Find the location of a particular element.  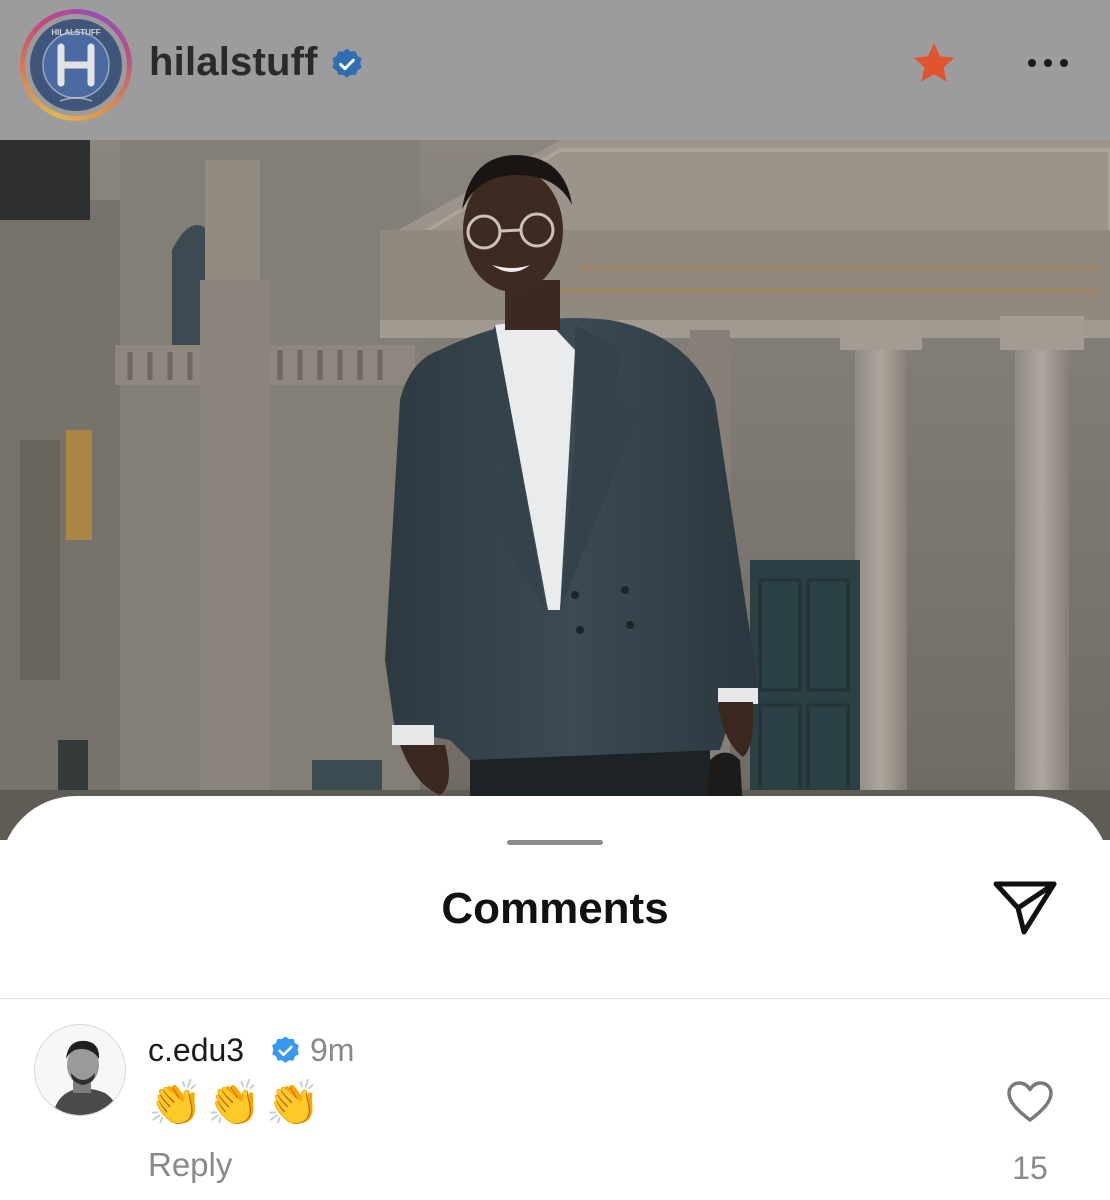

comment-username: c.edu3 is located at coordinates (196, 1050).